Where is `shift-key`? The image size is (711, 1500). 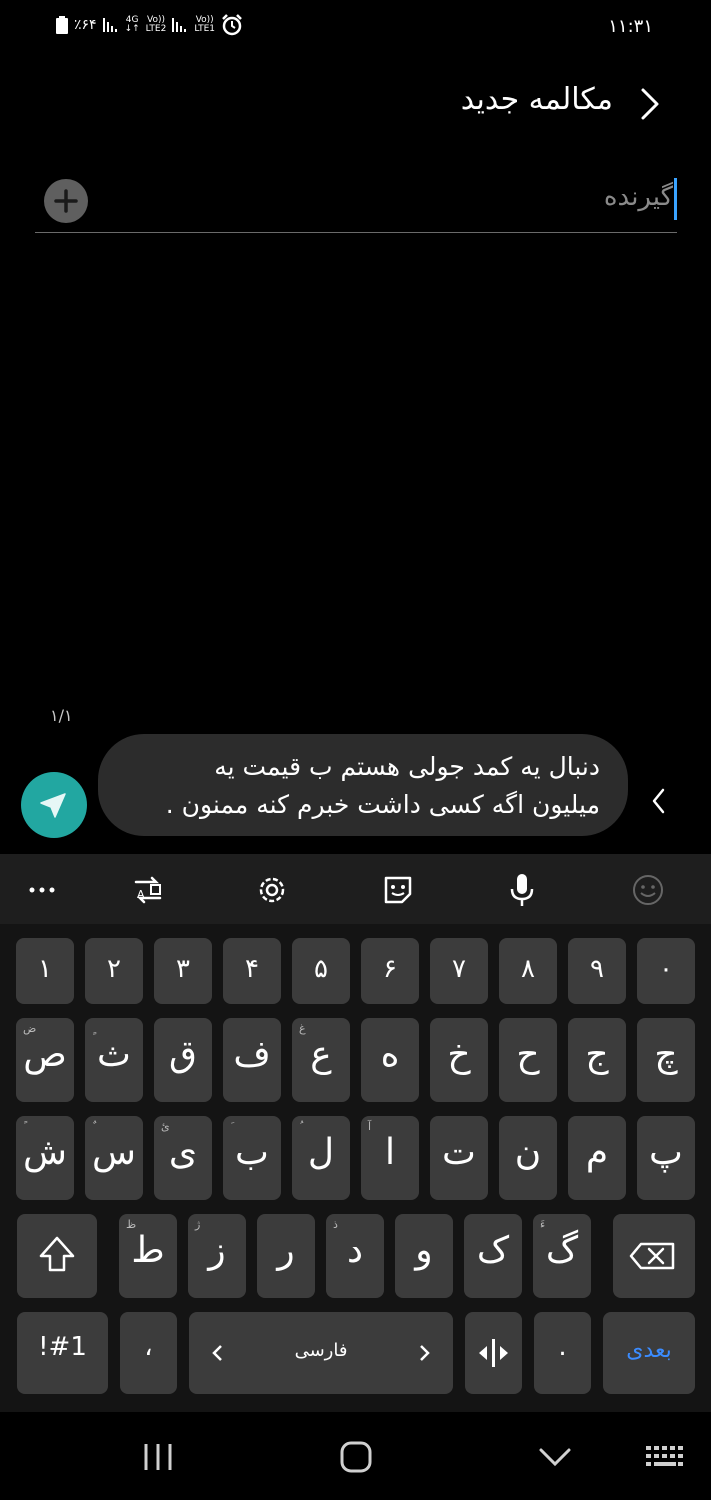 shift-key is located at coordinates (57, 1256).